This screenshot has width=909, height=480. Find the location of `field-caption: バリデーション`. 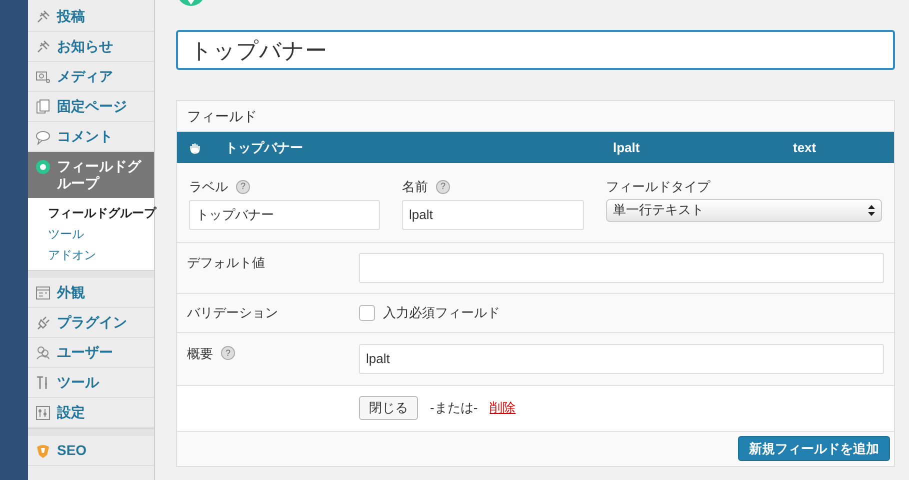

field-caption: バリデーション is located at coordinates (233, 313).